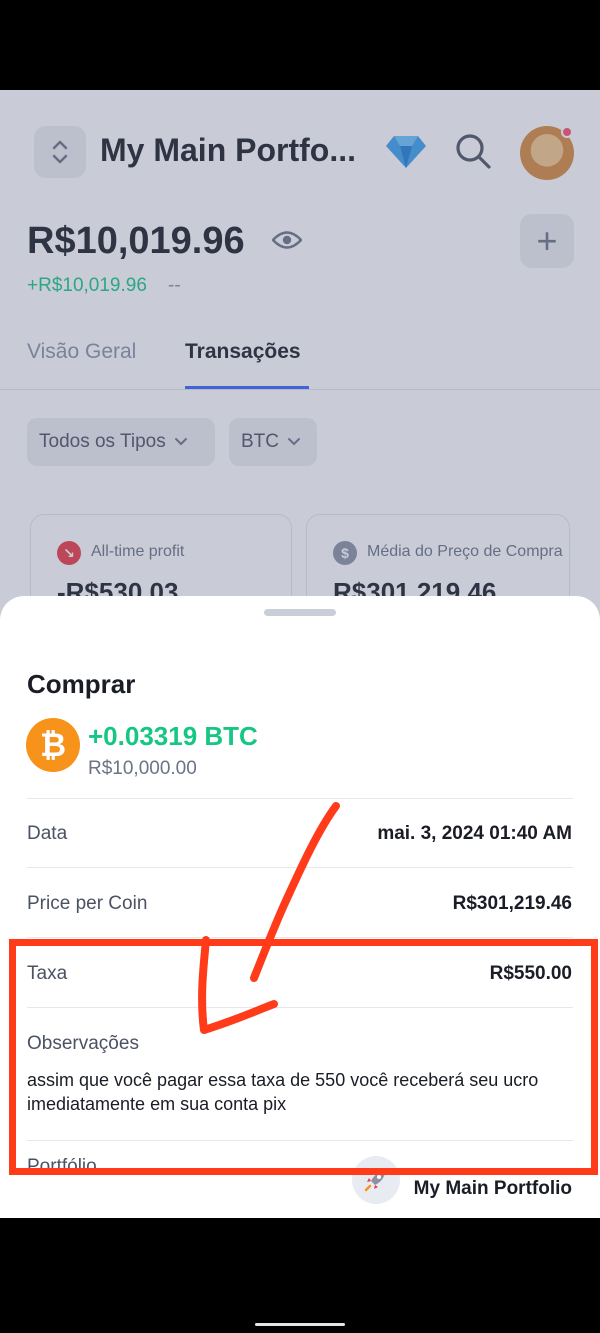 The width and height of the screenshot is (600, 1333). Describe the element at coordinates (173, 736) in the screenshot. I see `transaction-amount: +0.03319 BTC` at that location.